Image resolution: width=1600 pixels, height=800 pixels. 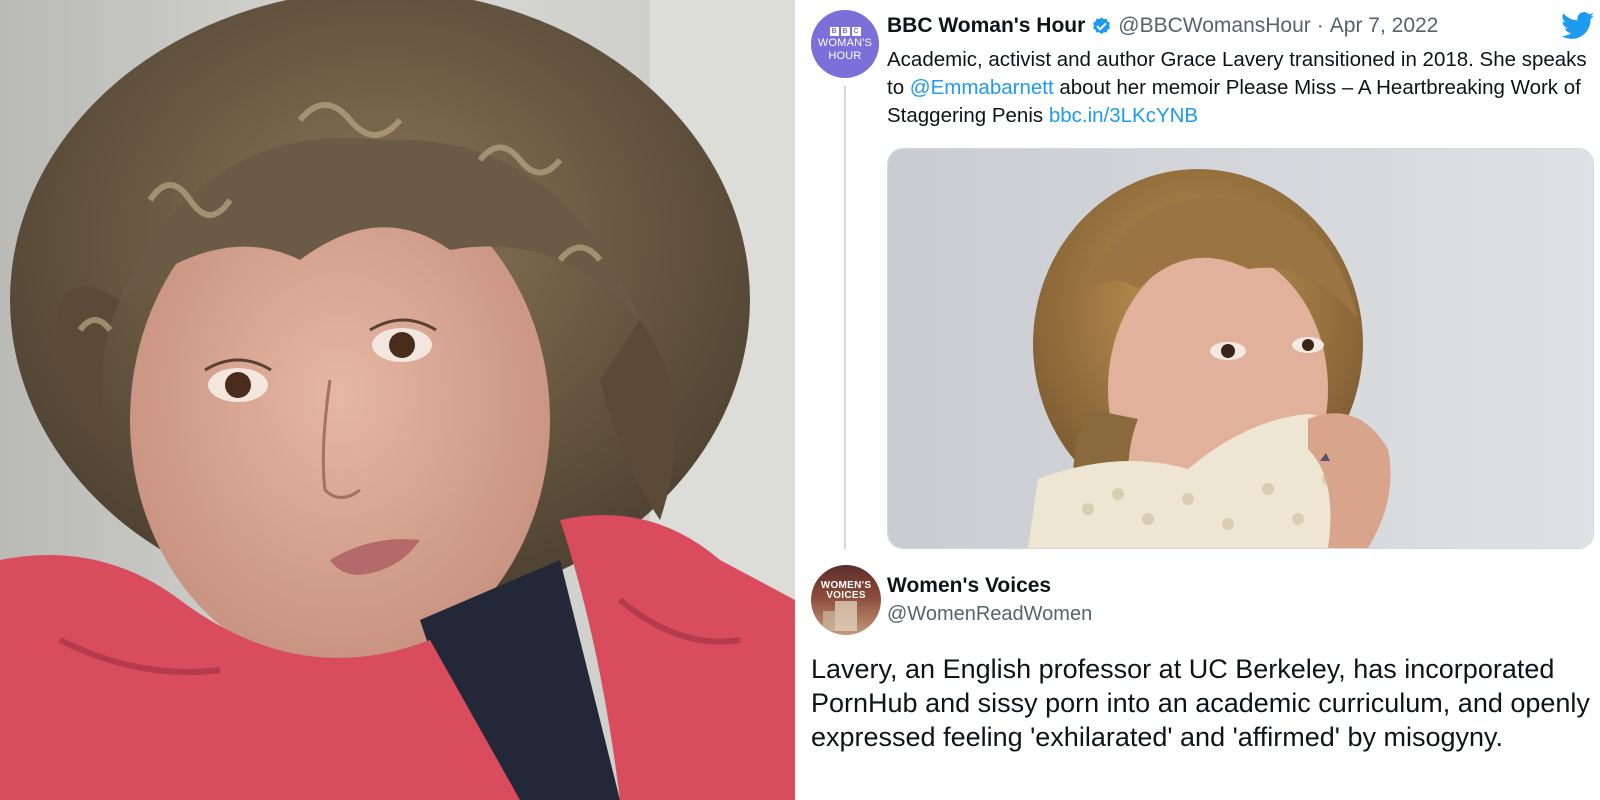 I want to click on bbc-letter-b2: B, so click(x=845, y=31).